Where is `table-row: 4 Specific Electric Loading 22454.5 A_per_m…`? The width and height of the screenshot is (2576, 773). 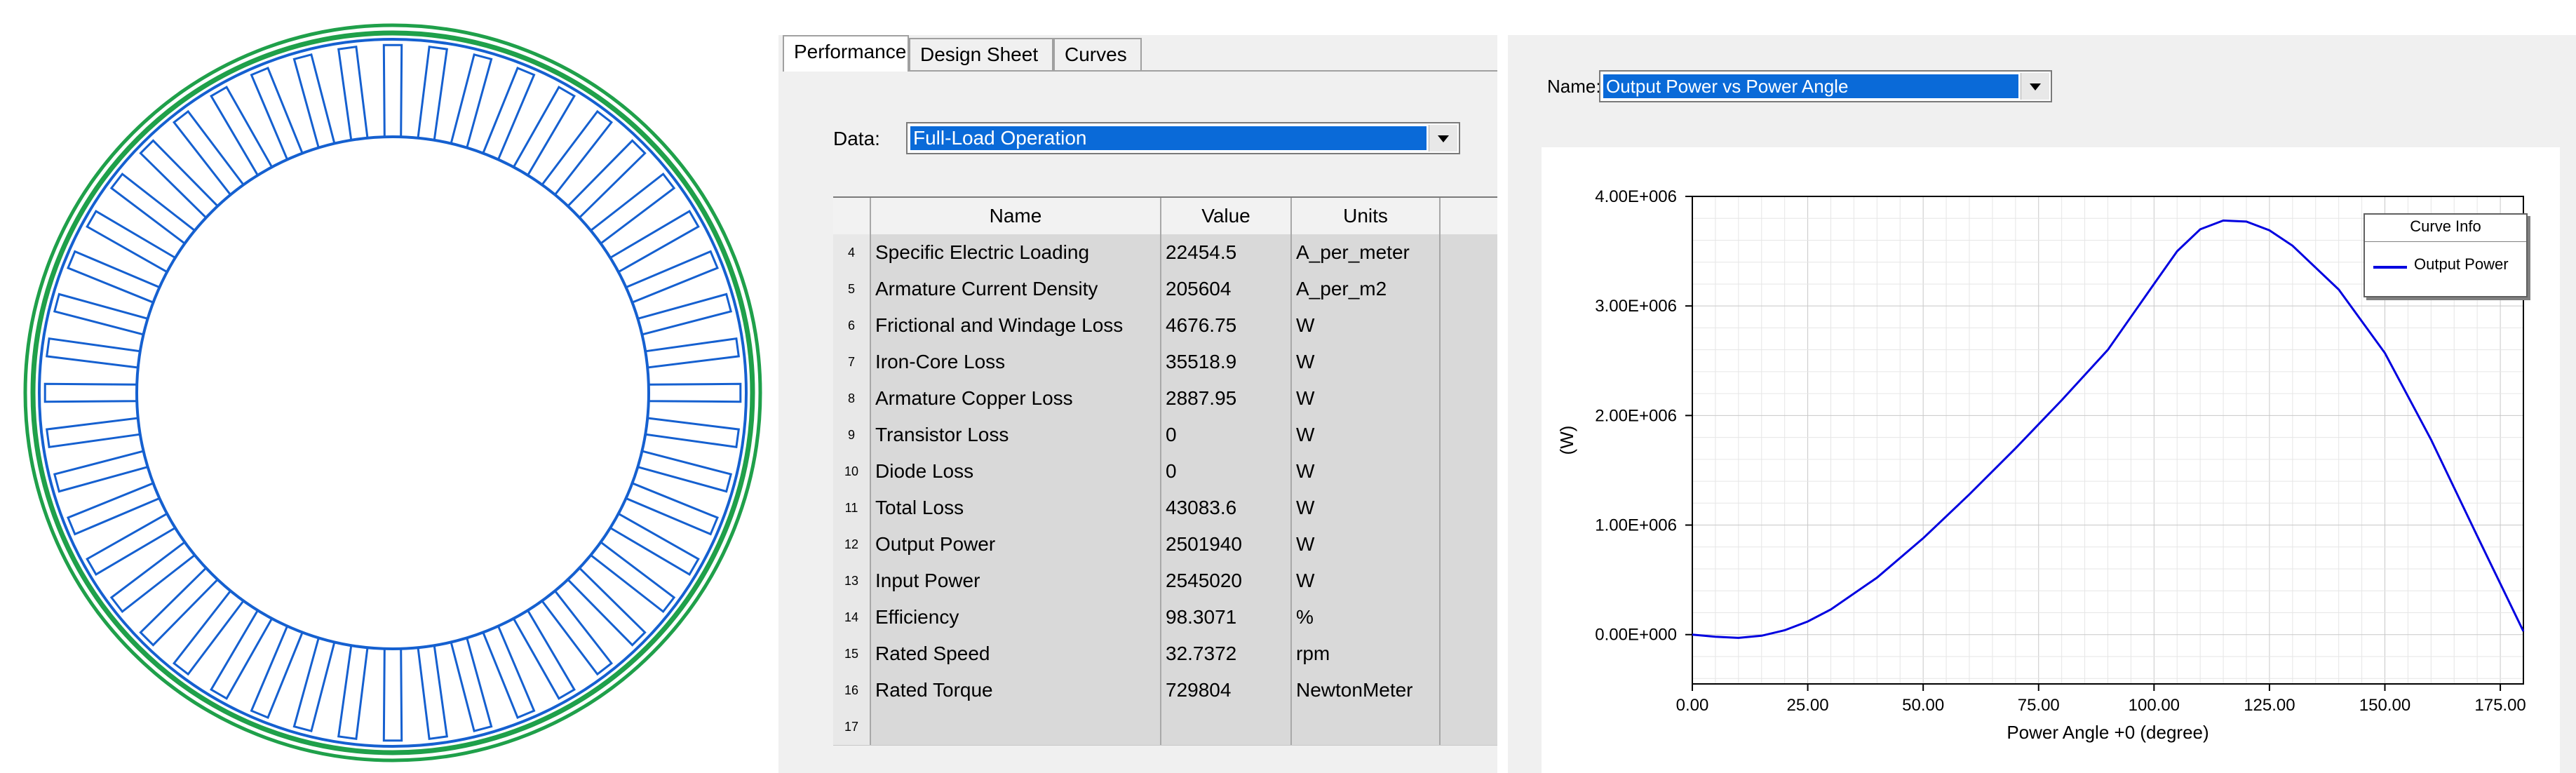 table-row: 4 Specific Electric Loading 22454.5 A_per_m… is located at coordinates (1165, 252).